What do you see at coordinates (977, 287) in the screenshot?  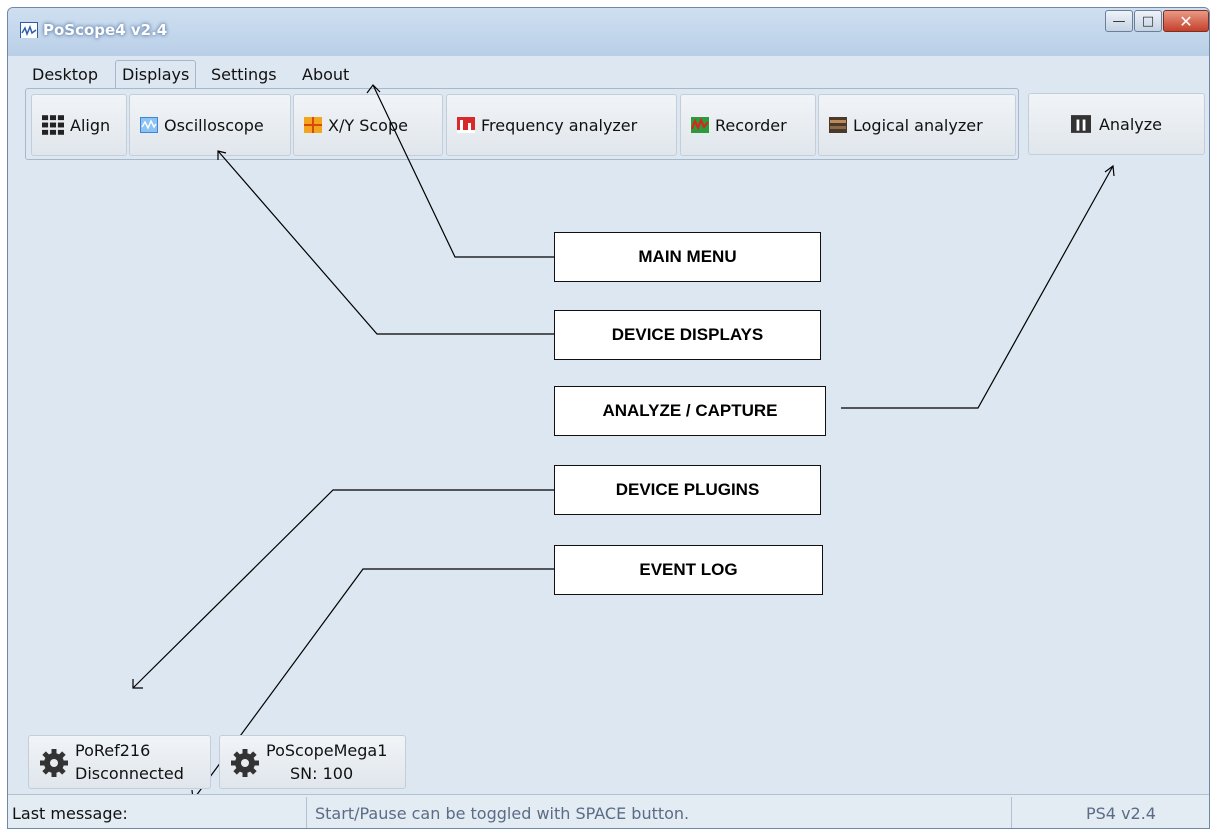 I see `arrow-analyze` at bounding box center [977, 287].